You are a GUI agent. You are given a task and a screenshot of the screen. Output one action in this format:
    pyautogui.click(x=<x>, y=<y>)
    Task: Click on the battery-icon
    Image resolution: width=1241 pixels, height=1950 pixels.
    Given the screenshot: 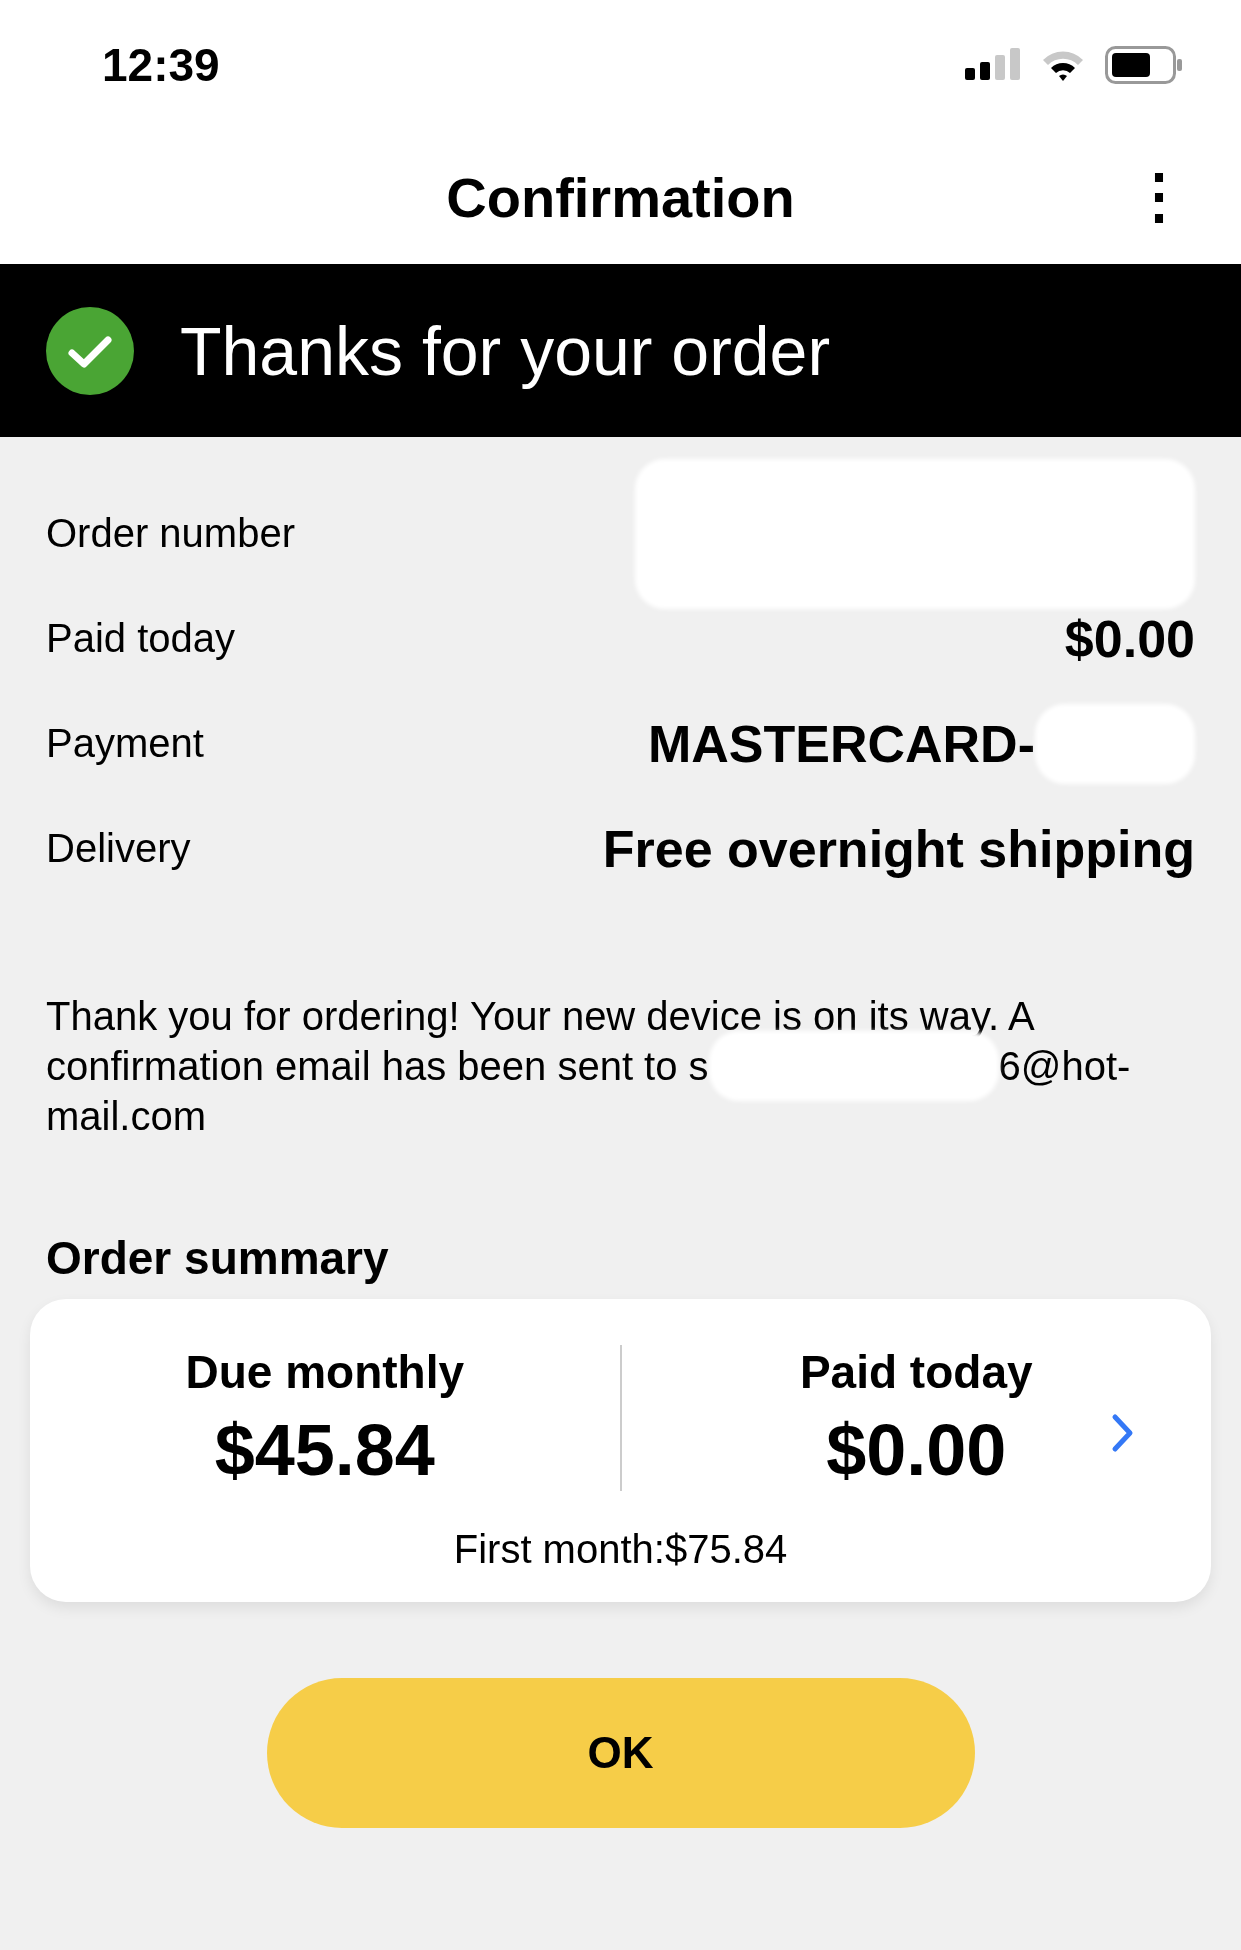 What is the action you would take?
    pyautogui.click(x=1144, y=65)
    